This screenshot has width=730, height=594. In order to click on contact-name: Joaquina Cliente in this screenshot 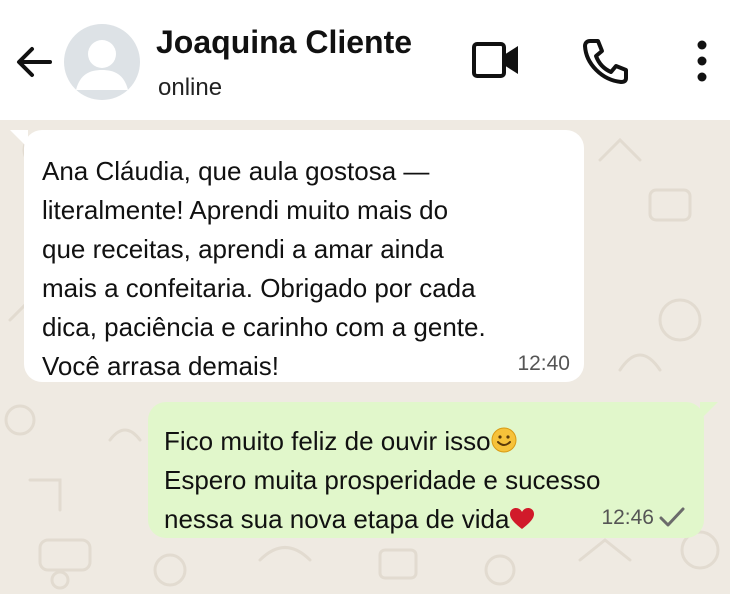, I will do `click(284, 42)`.